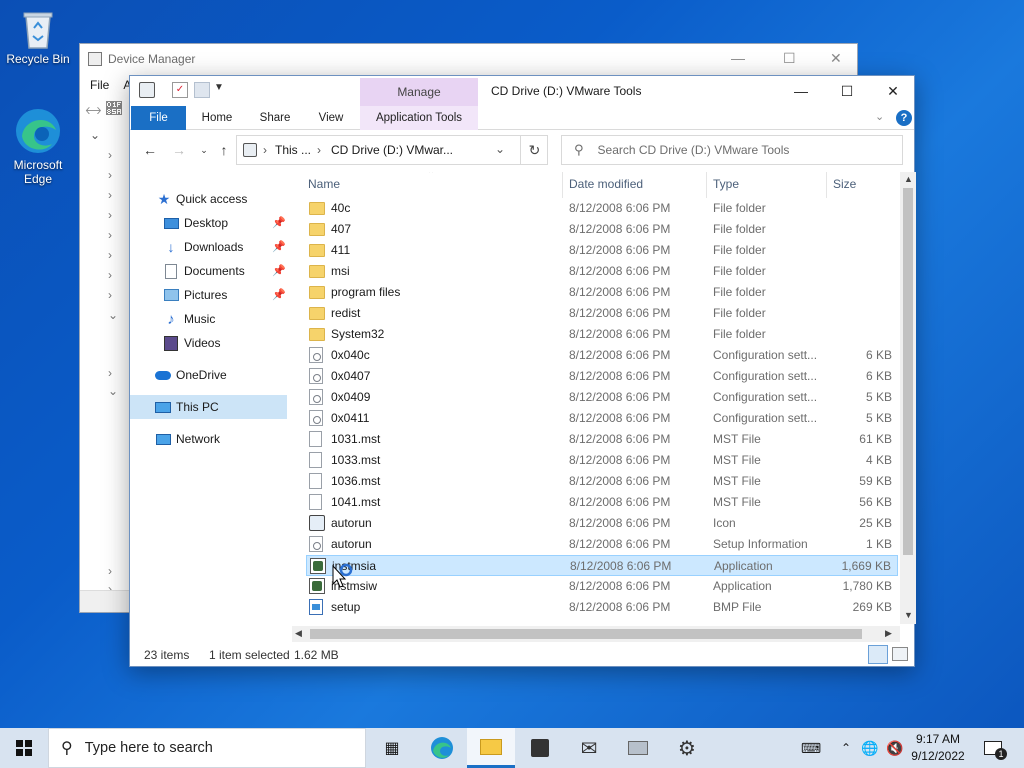  What do you see at coordinates (491, 748) in the screenshot?
I see `file-explorer-taskbar-icon` at bounding box center [491, 748].